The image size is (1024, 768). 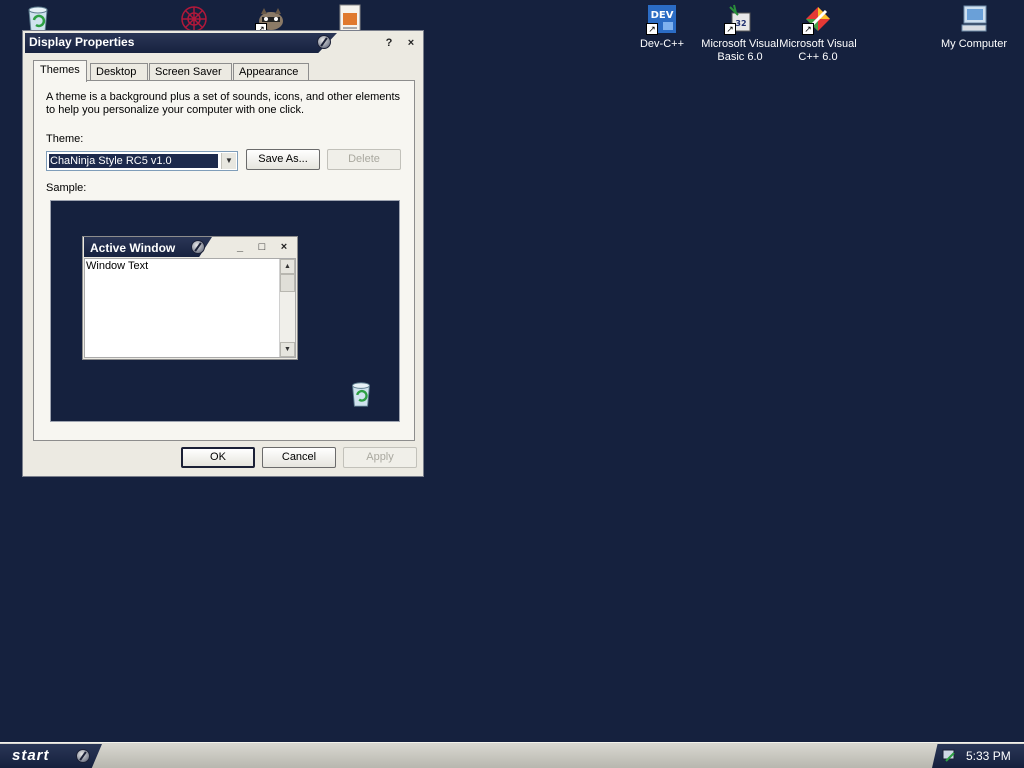 I want to click on cancel-button: Cancel, so click(x=299, y=457).